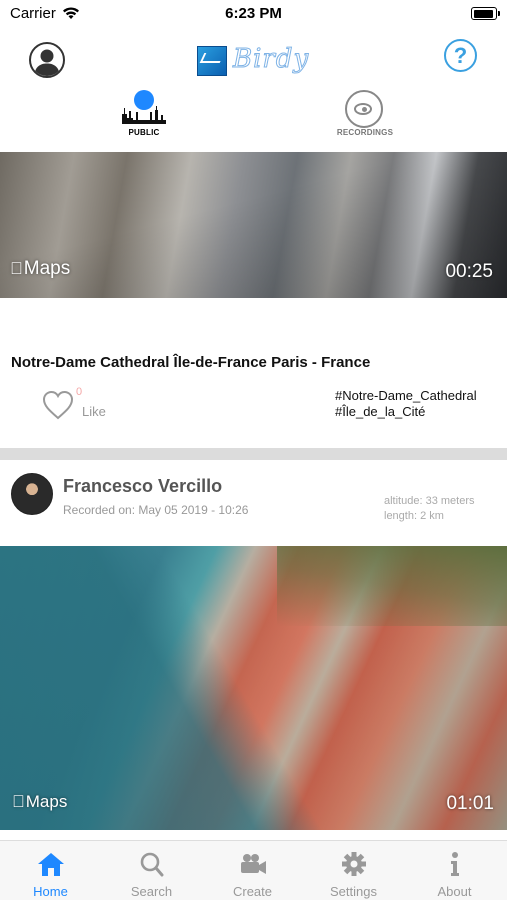 The image size is (507, 900). What do you see at coordinates (406, 396) in the screenshot?
I see `hashtag: #Notre-Dame_Cathedral` at bounding box center [406, 396].